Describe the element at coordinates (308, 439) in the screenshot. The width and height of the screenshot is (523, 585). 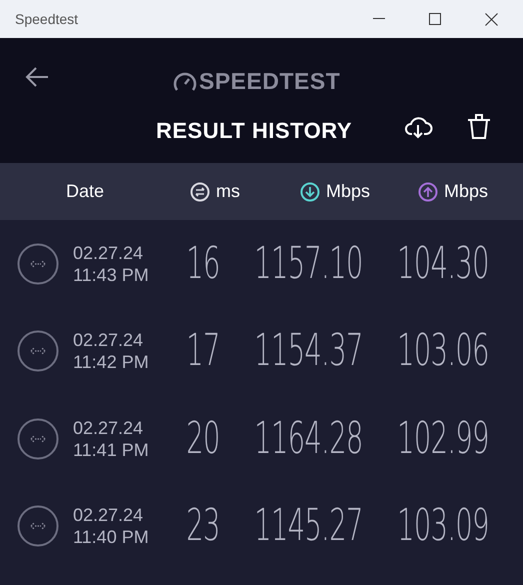
I see `download-value: 1164.28` at that location.